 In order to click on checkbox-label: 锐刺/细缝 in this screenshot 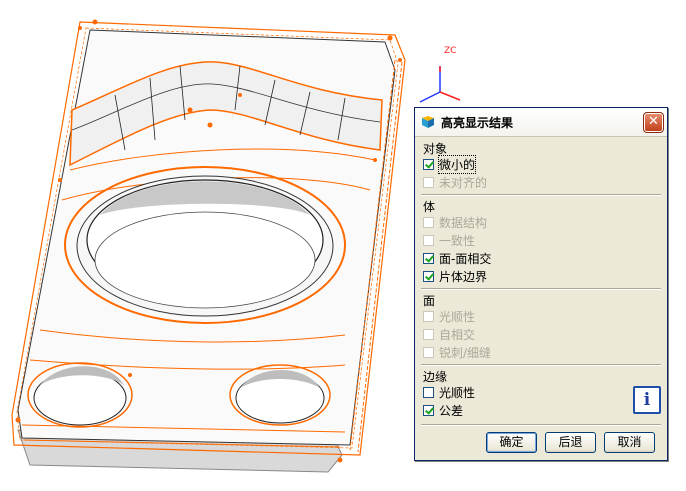, I will do `click(465, 352)`.